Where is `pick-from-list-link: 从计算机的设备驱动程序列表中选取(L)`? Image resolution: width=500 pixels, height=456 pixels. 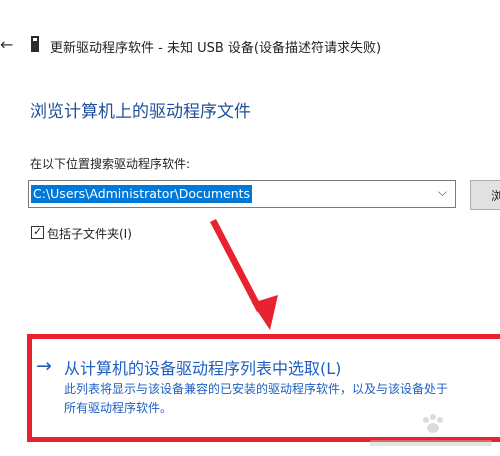
pick-from-list-link: 从计算机的设备驱动程序列表中选取(L) is located at coordinates (202, 367).